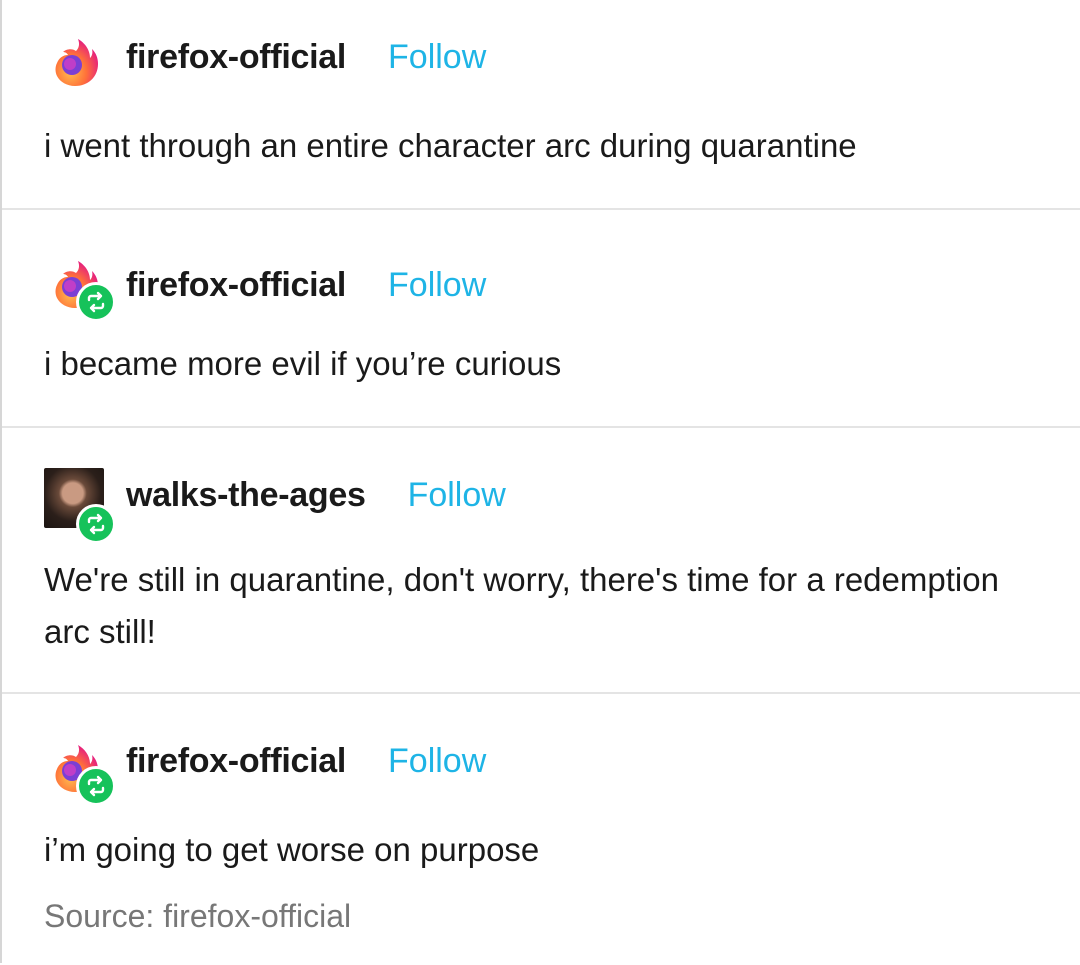 The height and width of the screenshot is (965, 1080). What do you see at coordinates (292, 849) in the screenshot?
I see `post-text: i’m going to get worse on purpose` at bounding box center [292, 849].